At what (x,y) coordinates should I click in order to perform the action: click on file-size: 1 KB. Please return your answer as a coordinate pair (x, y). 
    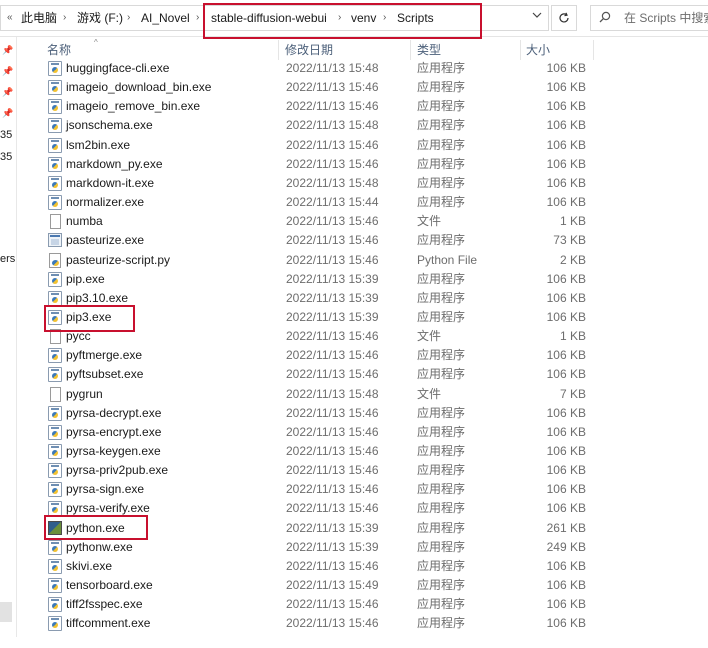
    Looking at the image, I should click on (572, 221).